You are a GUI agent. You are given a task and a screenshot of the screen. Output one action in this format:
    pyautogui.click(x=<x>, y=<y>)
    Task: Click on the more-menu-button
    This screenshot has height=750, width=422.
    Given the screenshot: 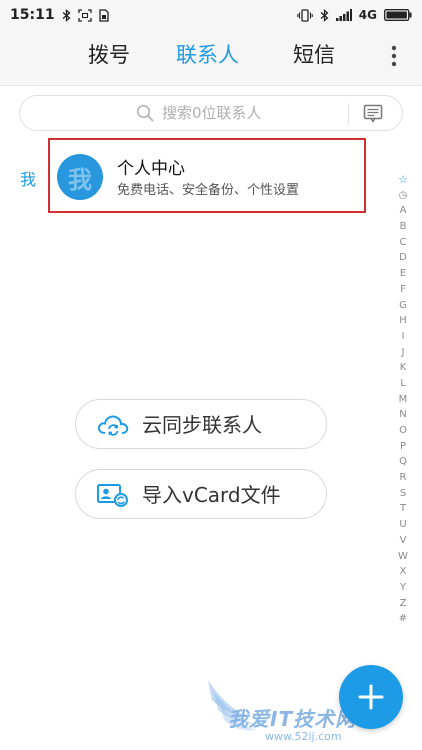 What is the action you would take?
    pyautogui.click(x=394, y=56)
    